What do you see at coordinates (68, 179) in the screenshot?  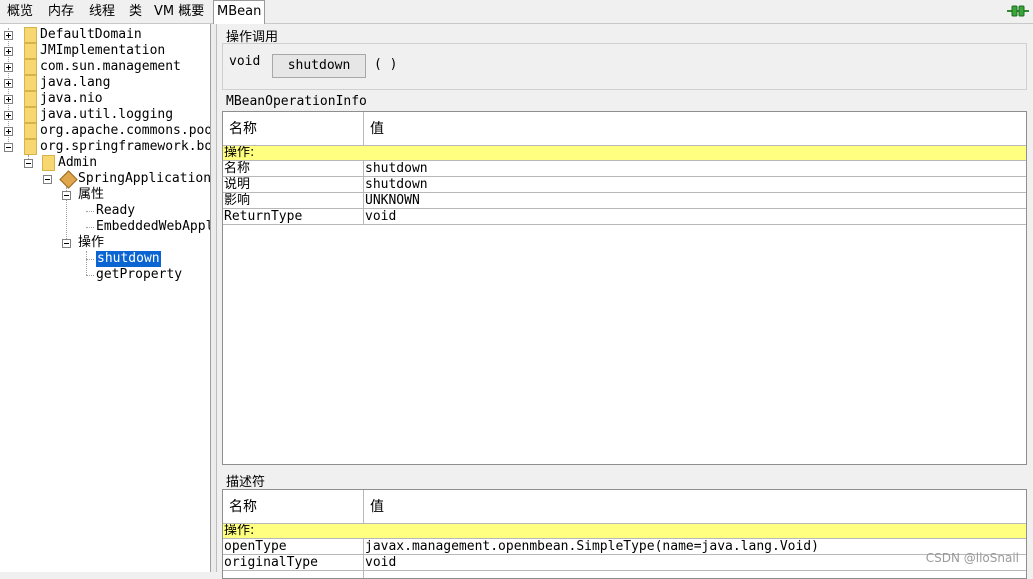 I see `mbean-icon` at bounding box center [68, 179].